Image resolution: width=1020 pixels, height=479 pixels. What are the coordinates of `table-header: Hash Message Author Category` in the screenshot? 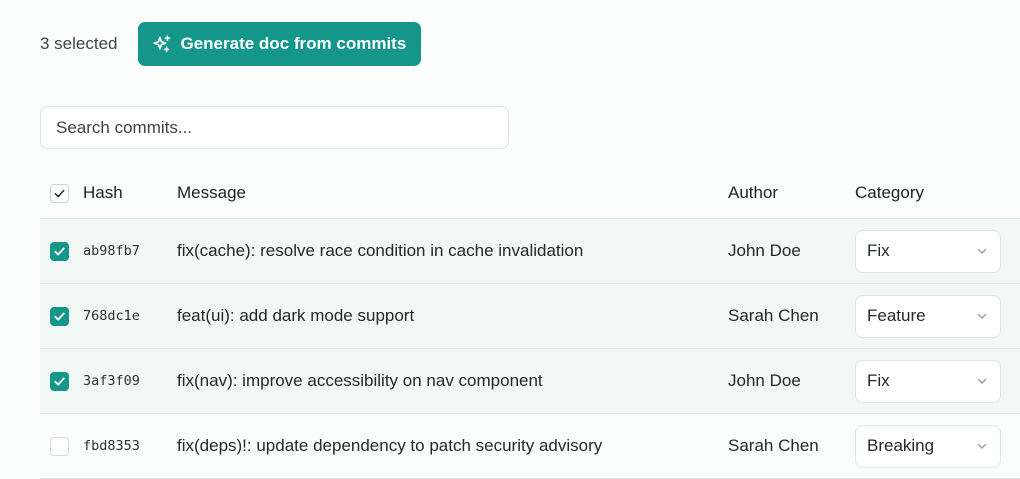 It's located at (530, 193).